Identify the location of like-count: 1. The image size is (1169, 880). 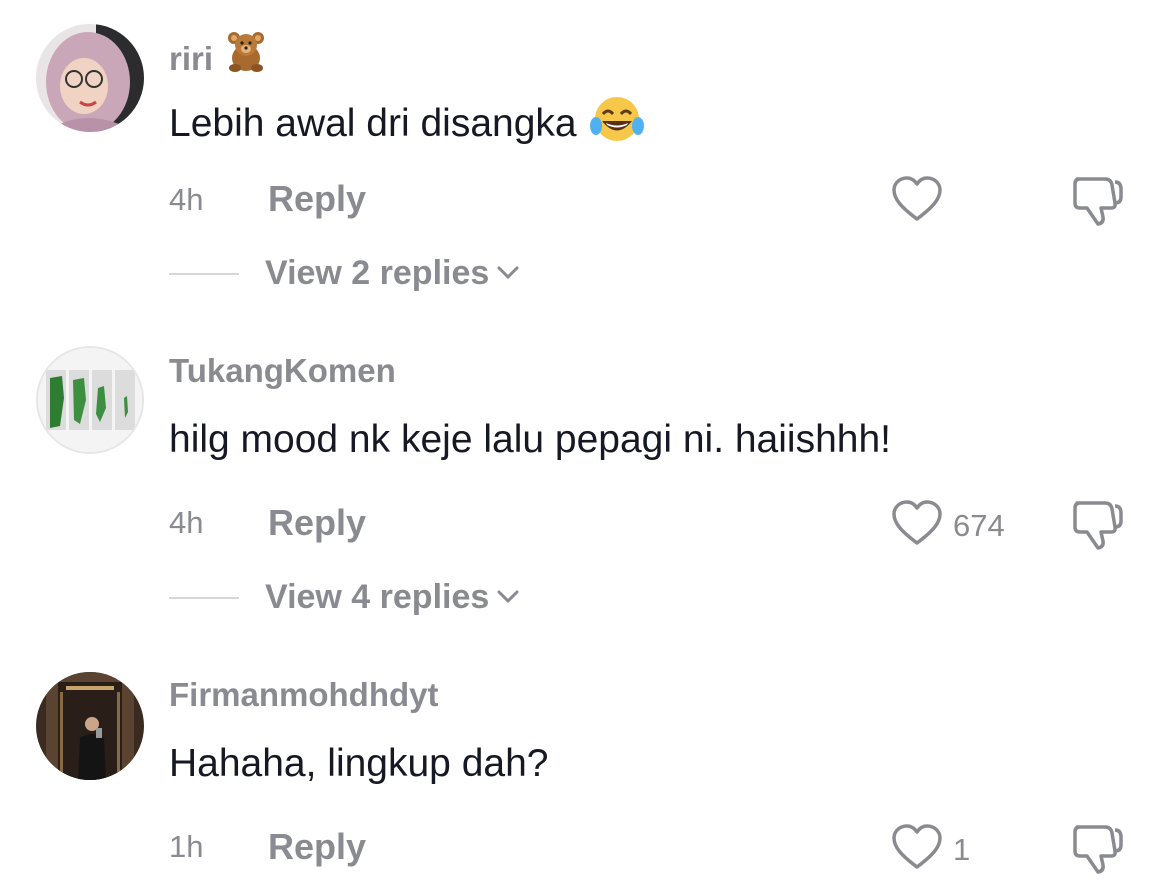
(962, 849).